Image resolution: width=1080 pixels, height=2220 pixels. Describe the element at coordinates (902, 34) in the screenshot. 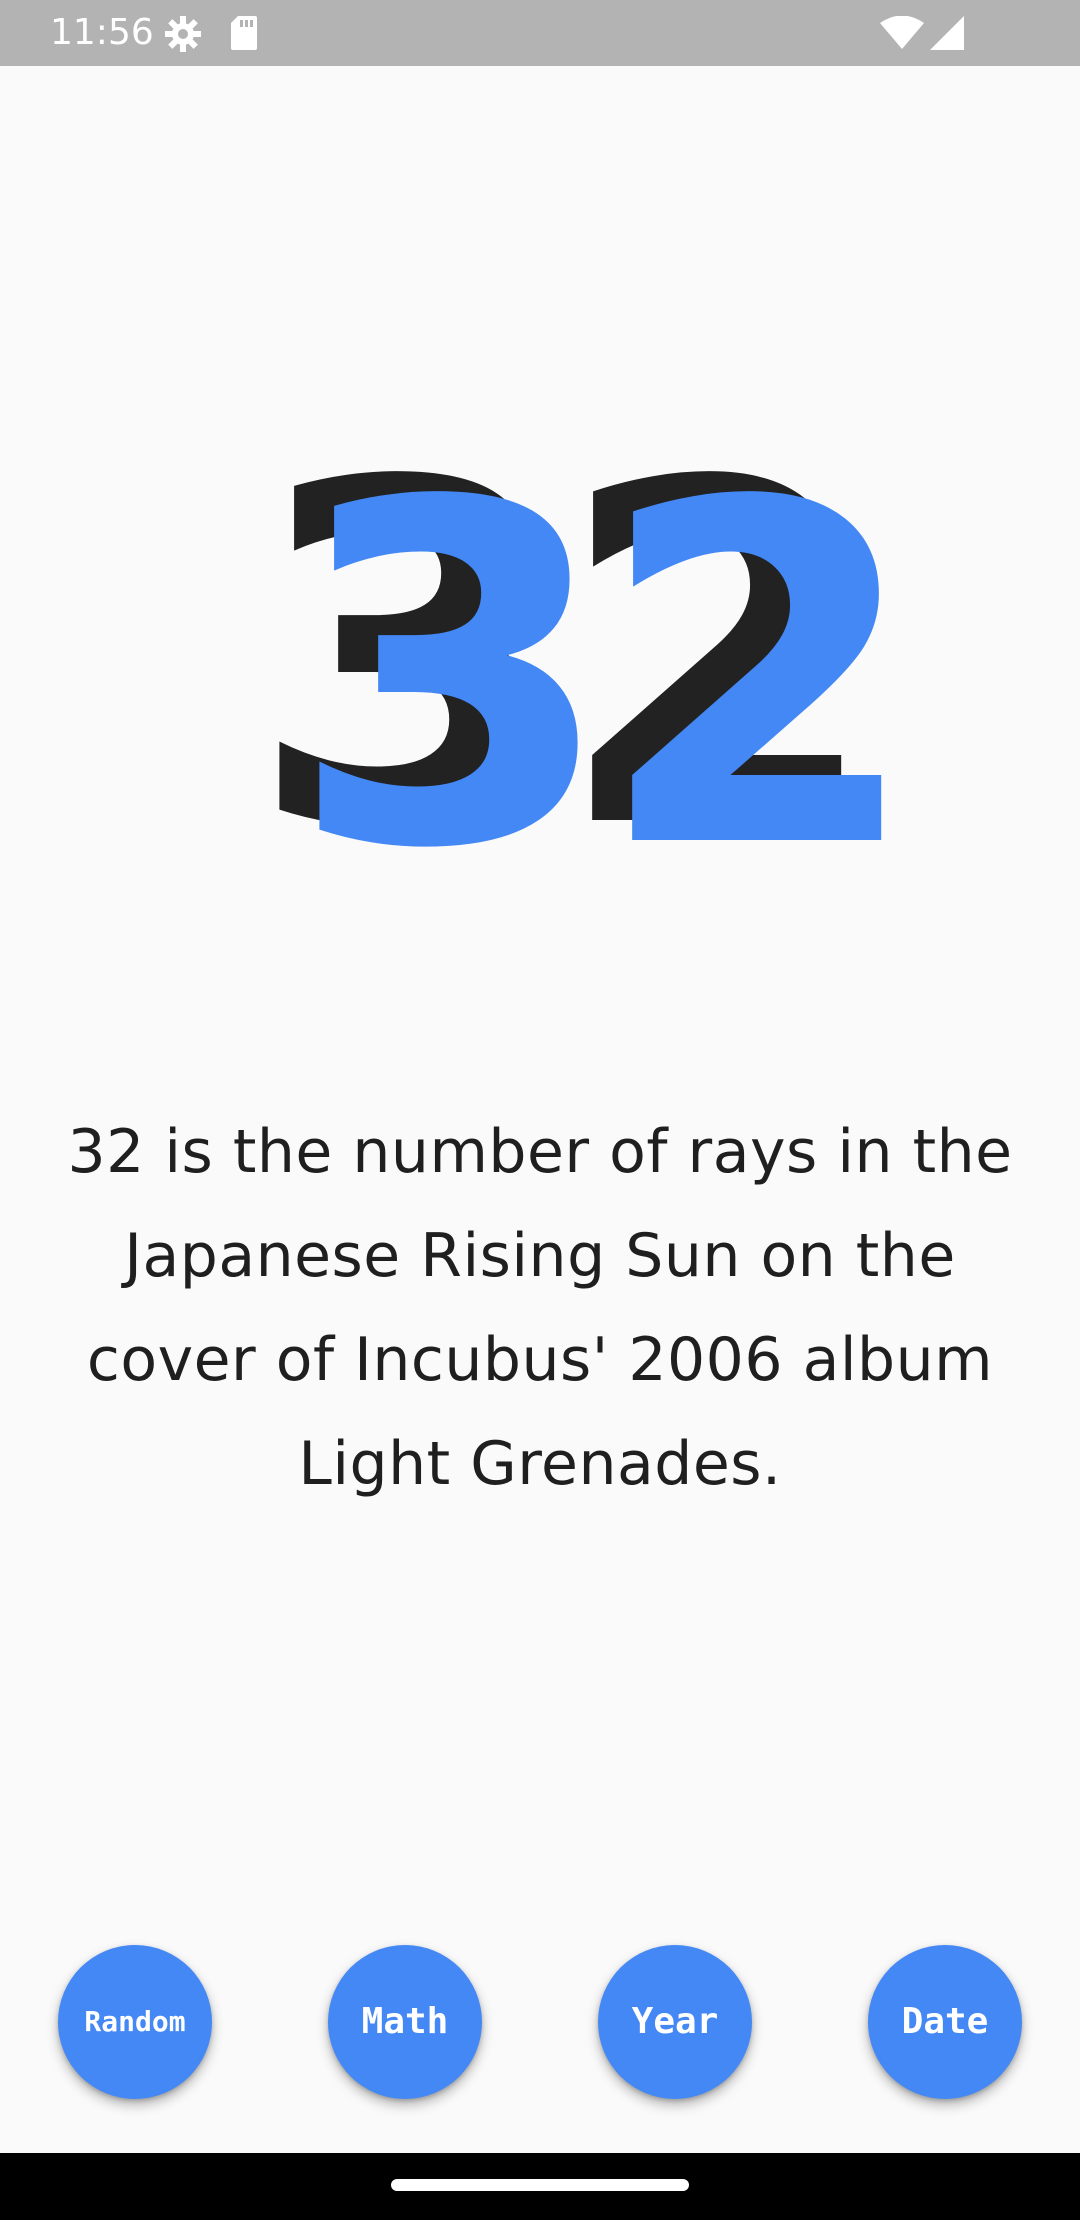

I see `wifi-icon` at that location.